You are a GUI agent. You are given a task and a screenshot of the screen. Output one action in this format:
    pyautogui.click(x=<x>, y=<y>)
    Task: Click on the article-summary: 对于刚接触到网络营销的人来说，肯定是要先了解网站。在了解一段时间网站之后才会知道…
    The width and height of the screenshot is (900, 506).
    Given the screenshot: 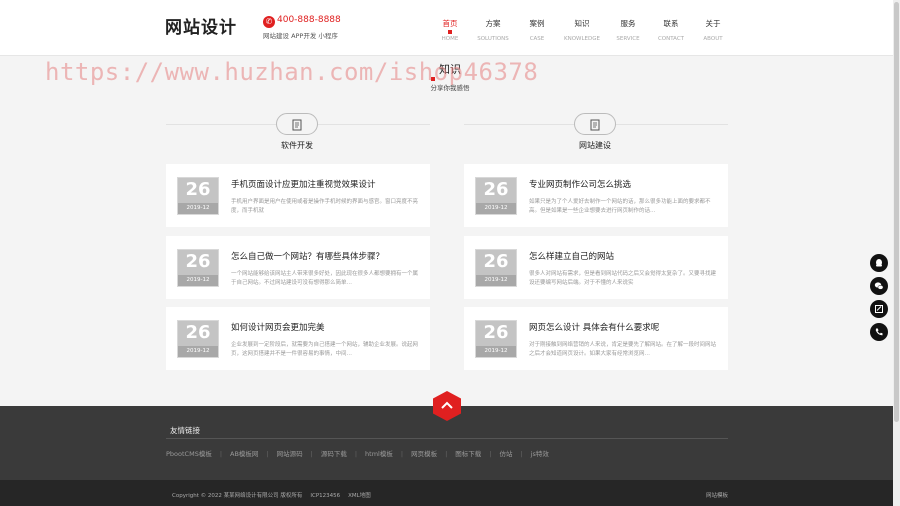 What is the action you would take?
    pyautogui.click(x=623, y=349)
    